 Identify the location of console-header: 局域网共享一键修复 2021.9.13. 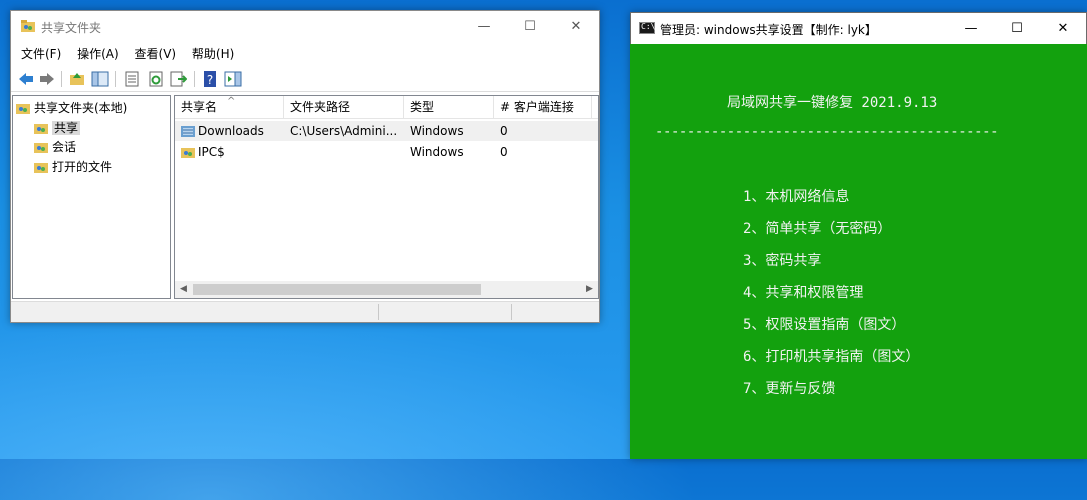
(832, 103).